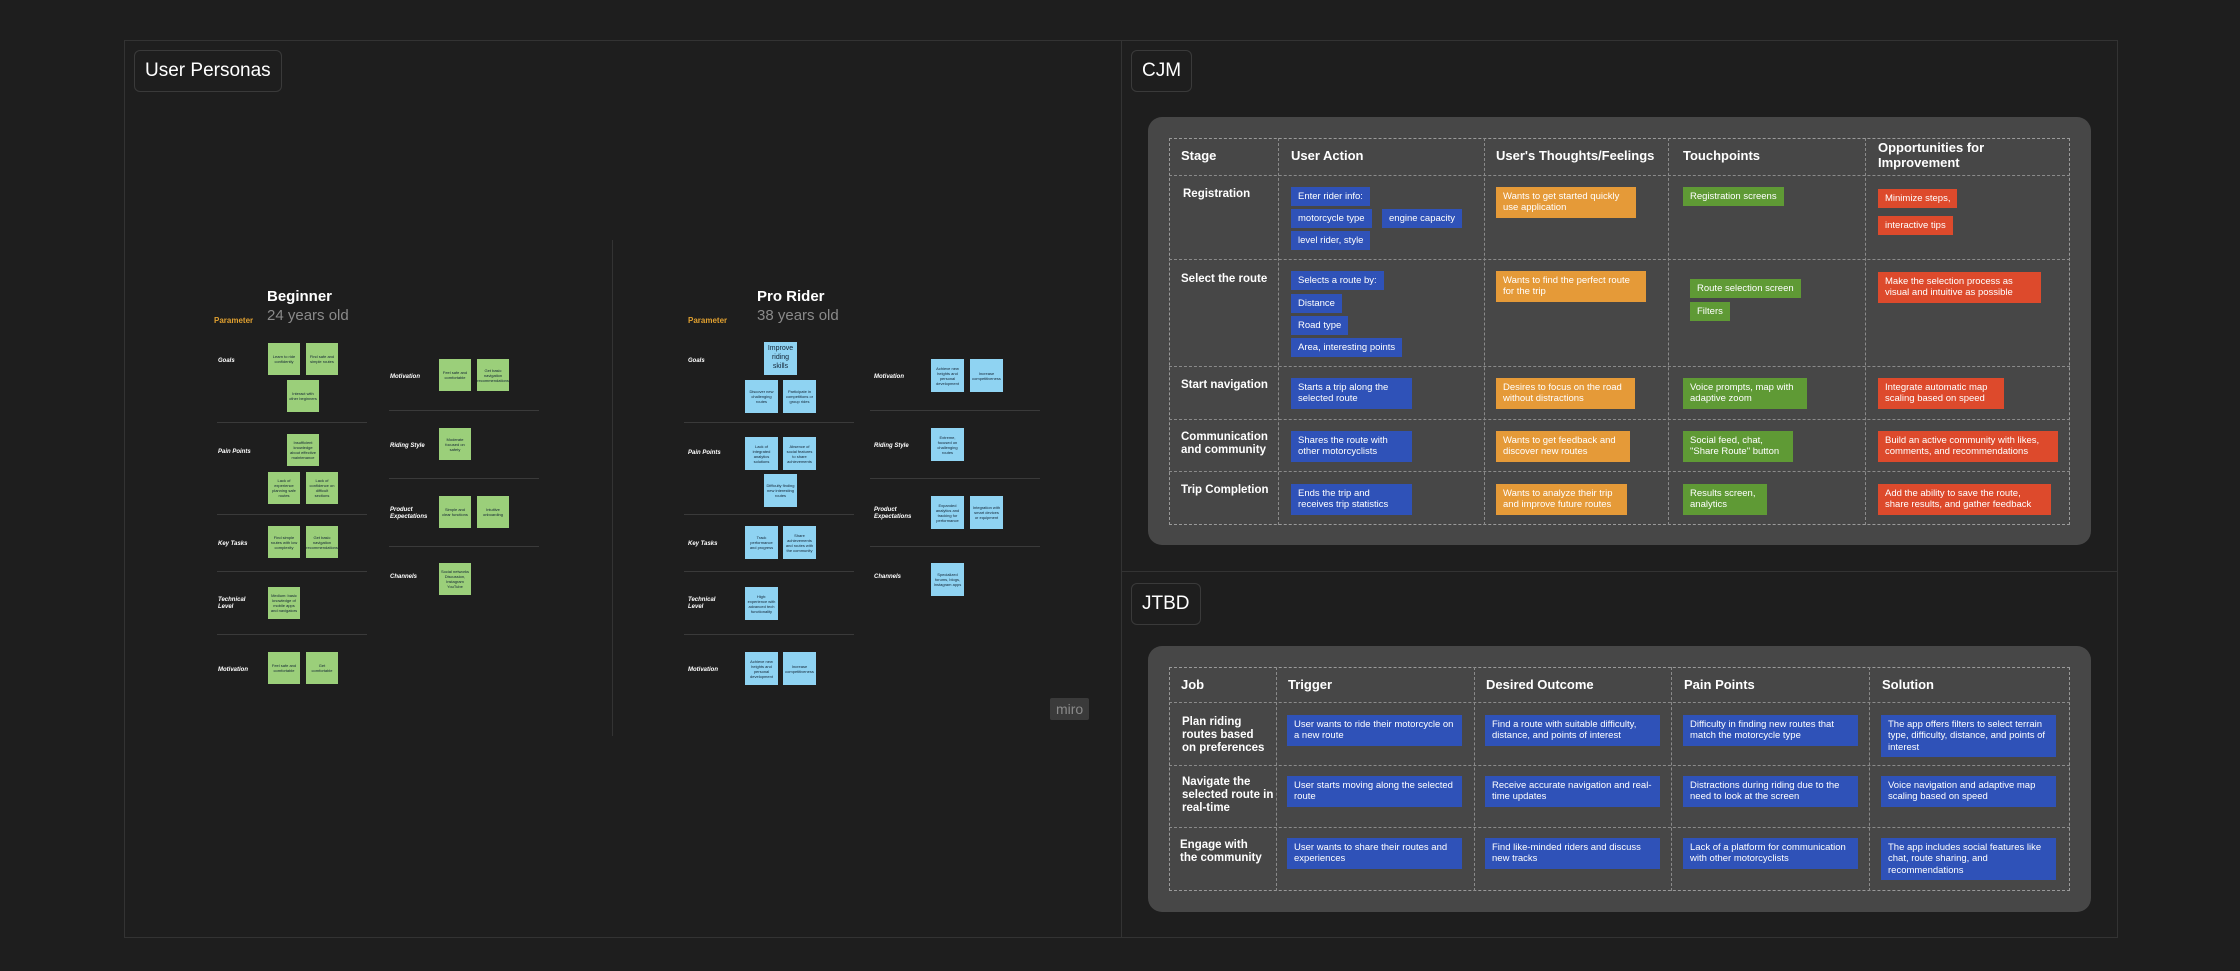 The width and height of the screenshot is (2240, 971). I want to click on touchpoint-tag: Social feed, chat, "Share Route" button, so click(1738, 446).